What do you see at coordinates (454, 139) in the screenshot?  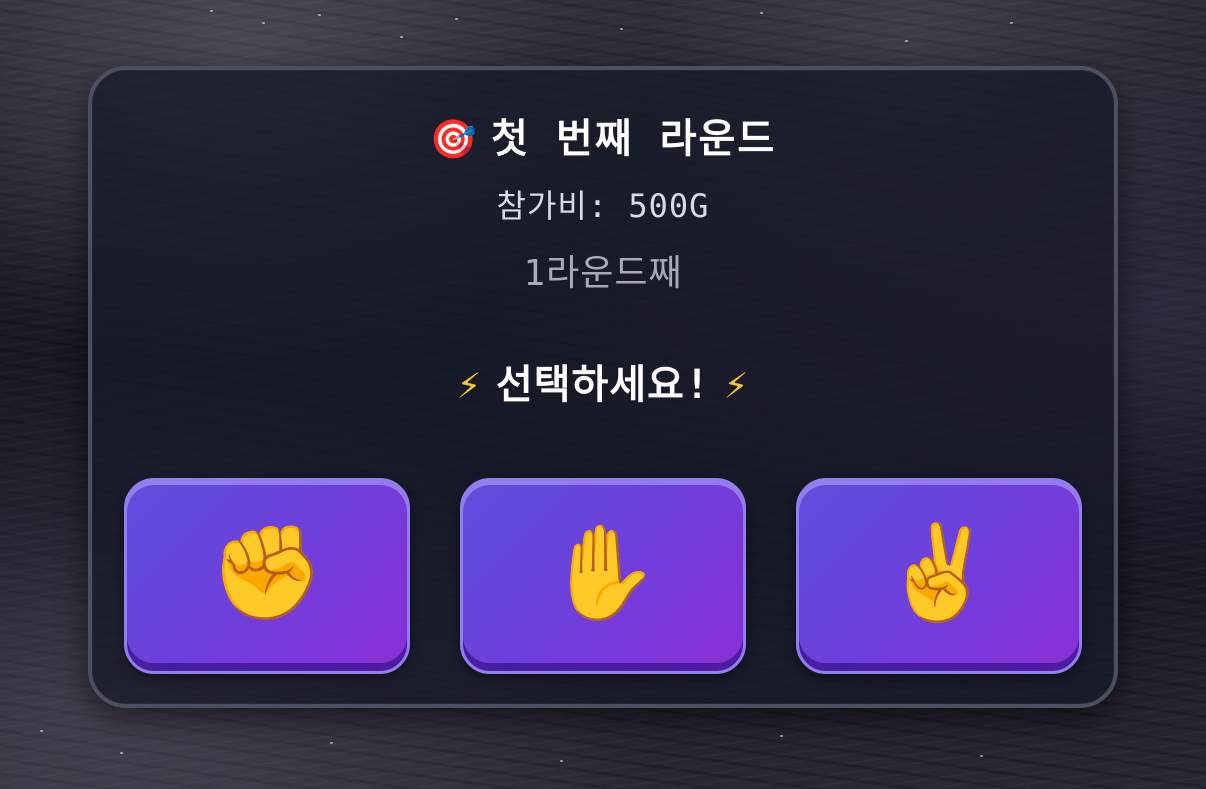 I see `dart-target-icon: 🎯` at bounding box center [454, 139].